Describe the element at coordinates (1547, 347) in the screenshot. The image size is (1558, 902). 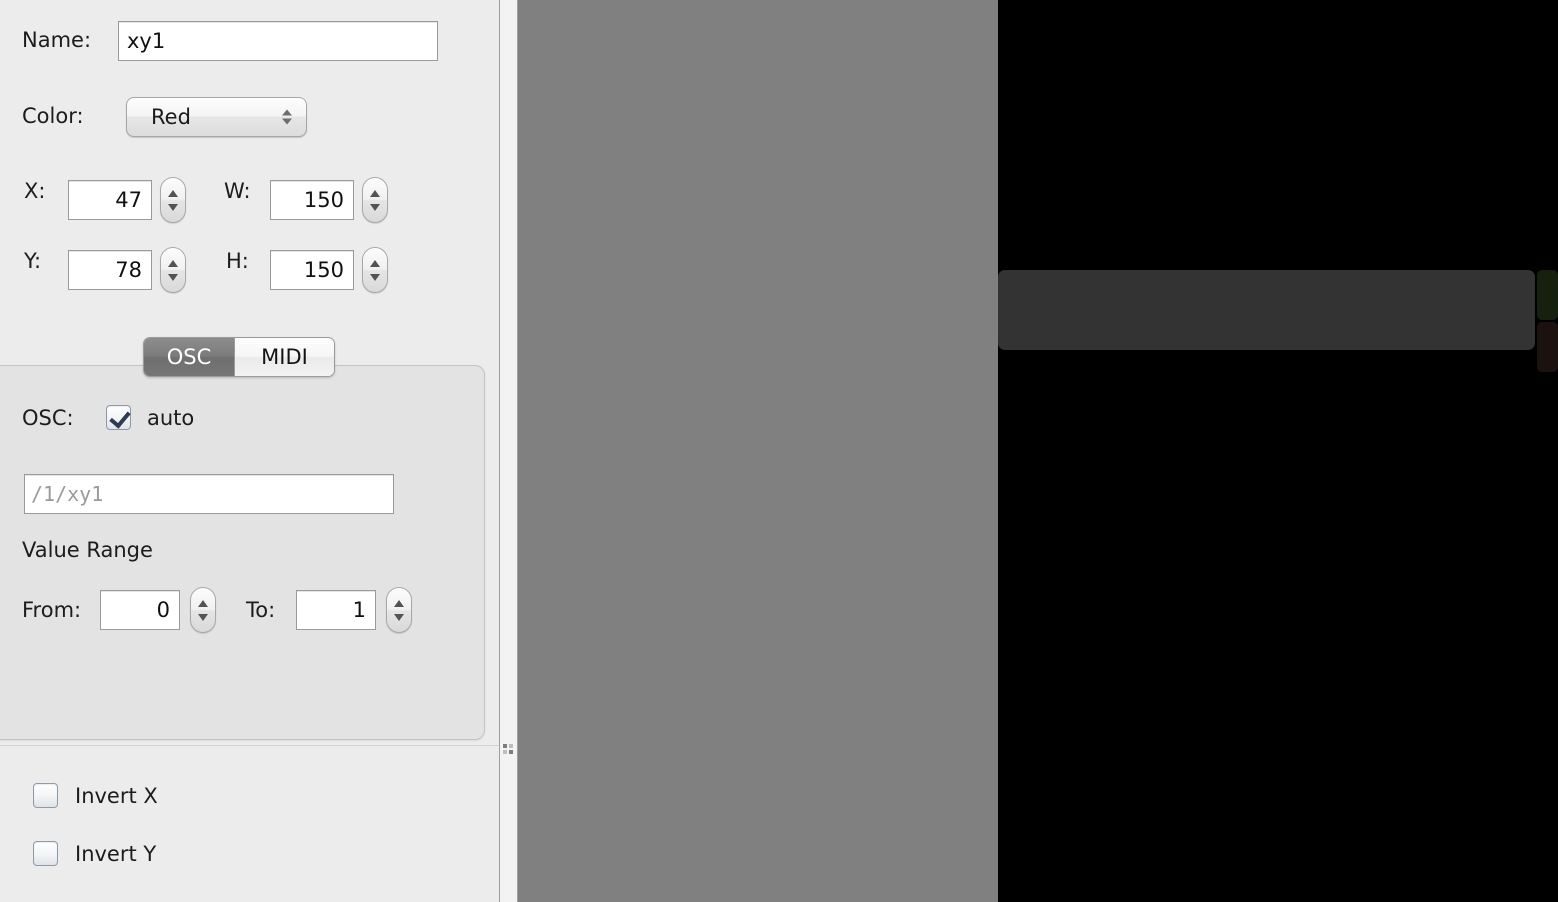
I see `indicator-strip-red` at that location.